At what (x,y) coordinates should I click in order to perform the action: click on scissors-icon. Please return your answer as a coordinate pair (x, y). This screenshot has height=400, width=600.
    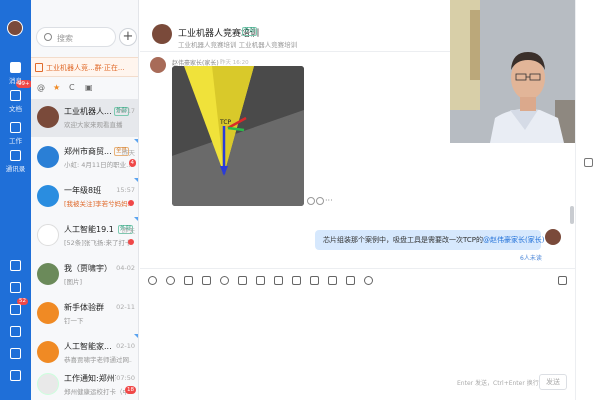
    Looking at the image, I should click on (206, 280).